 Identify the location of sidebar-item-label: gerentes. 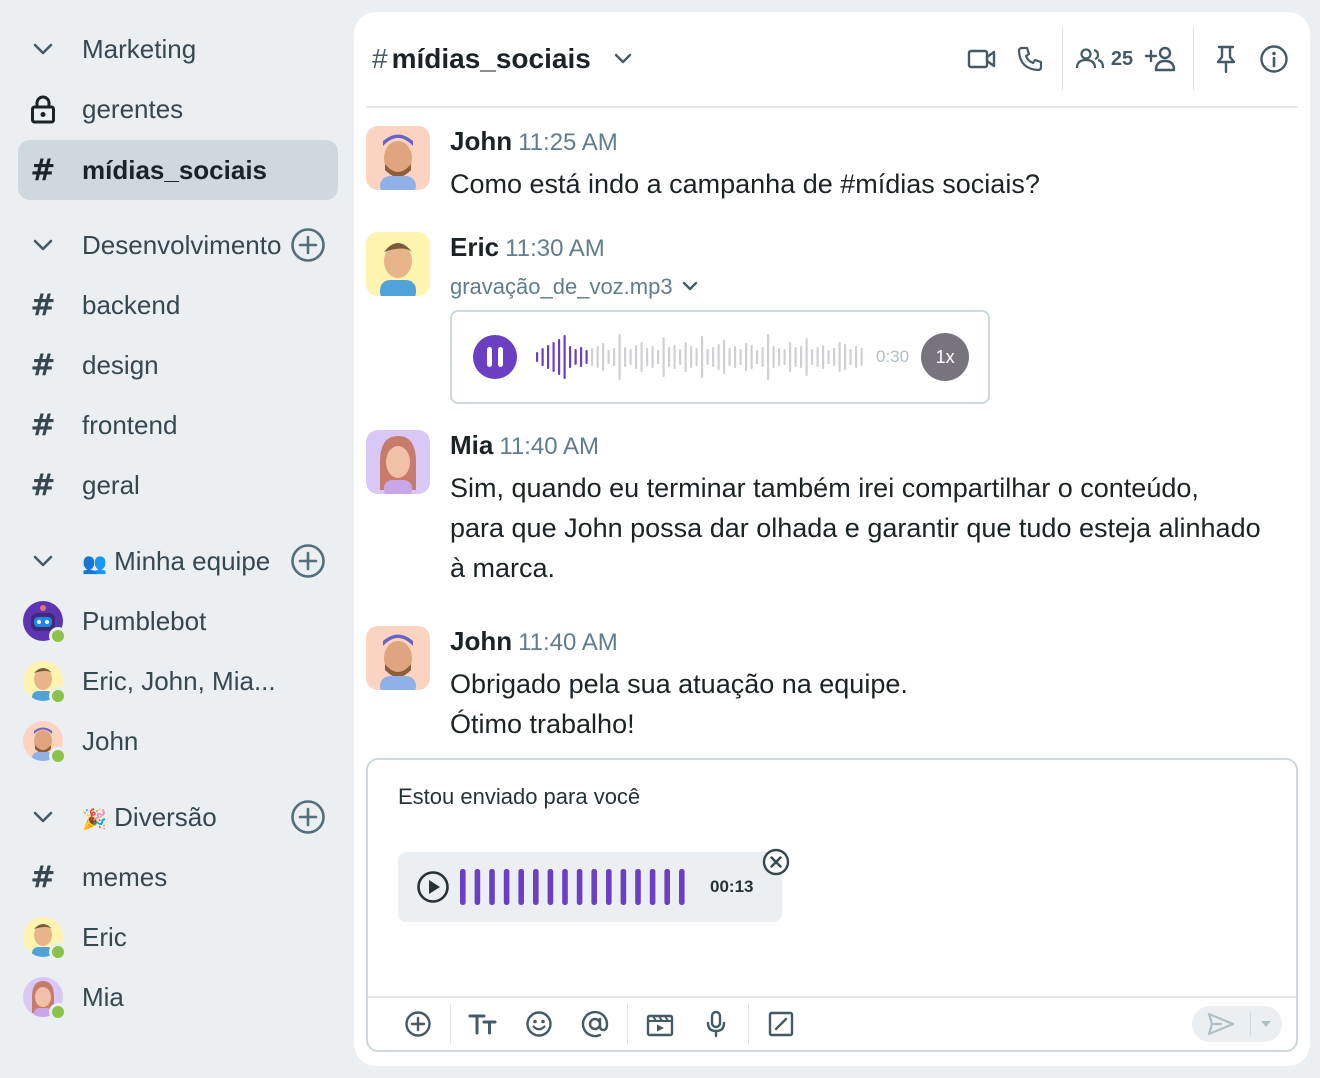
(133, 108).